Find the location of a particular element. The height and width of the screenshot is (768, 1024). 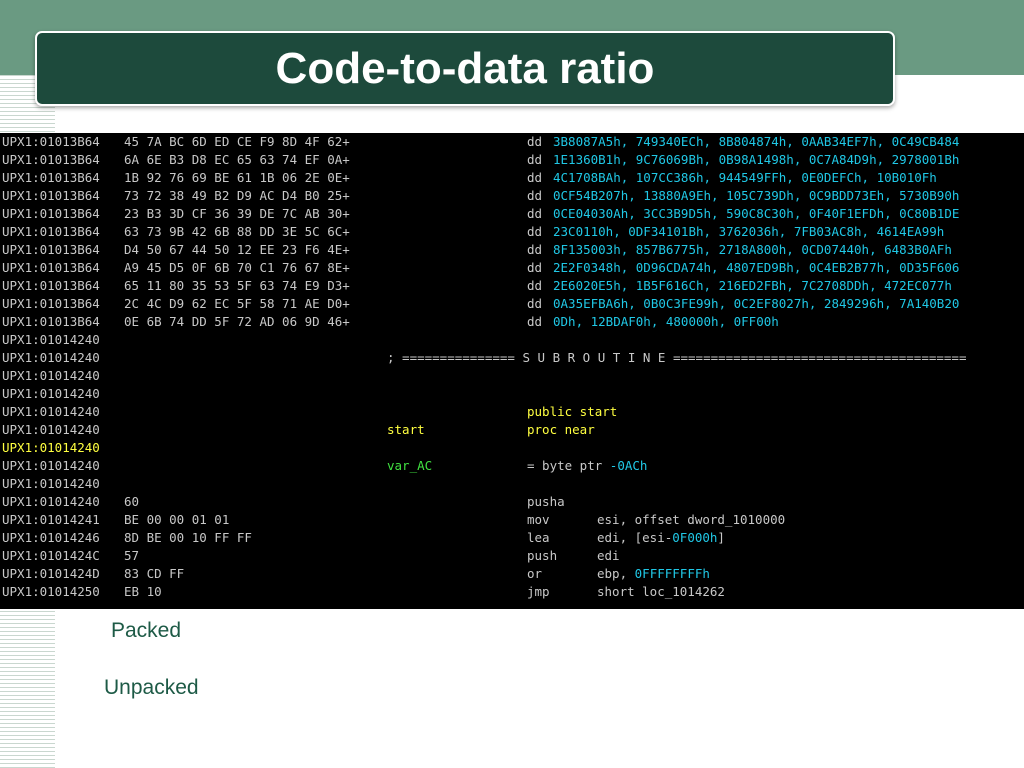

address: UPX1:01014241 is located at coordinates (51, 519).